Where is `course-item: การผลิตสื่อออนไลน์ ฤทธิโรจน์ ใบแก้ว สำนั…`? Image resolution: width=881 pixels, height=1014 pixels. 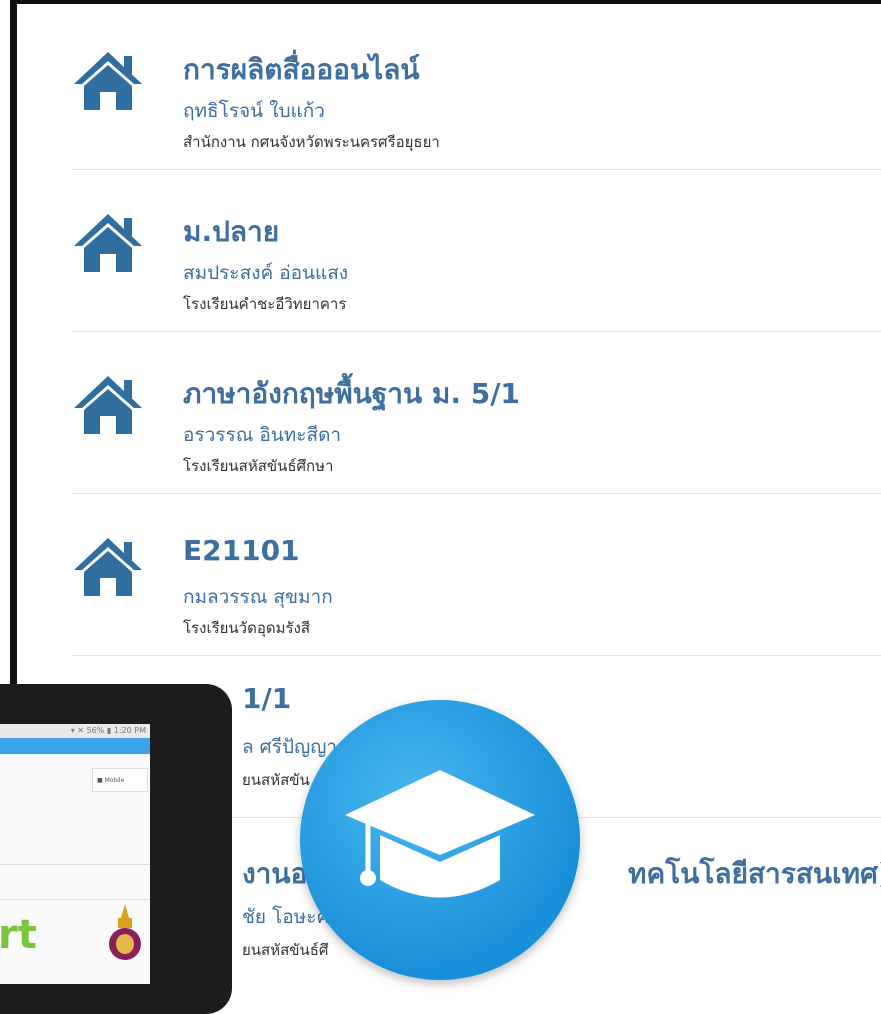 course-item: การผลิตสื่อออนไลน์ ฤทธิโรจน์ ใบแก้ว สำนั… is located at coordinates (476, 89).